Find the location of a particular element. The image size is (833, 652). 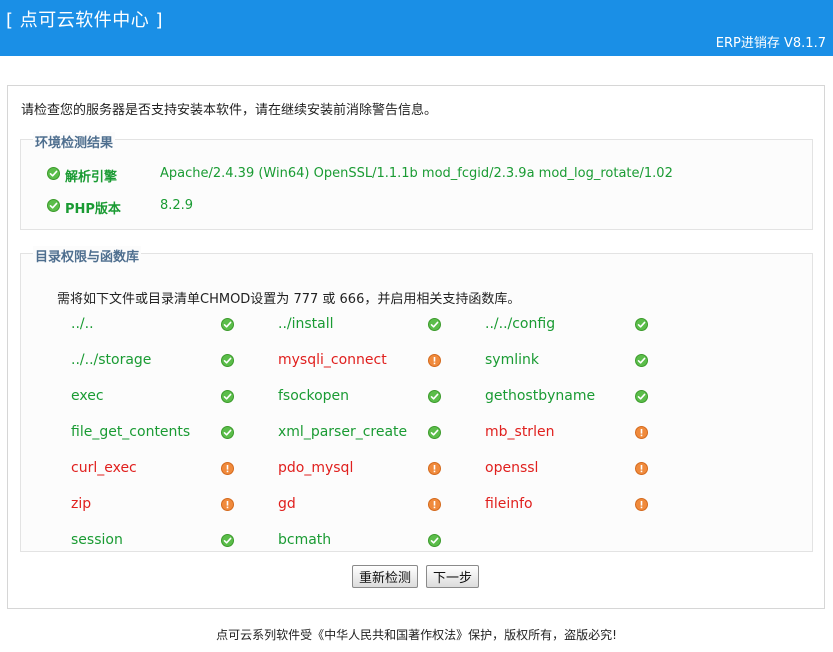

env-label: 解析引擎 is located at coordinates (91, 177).